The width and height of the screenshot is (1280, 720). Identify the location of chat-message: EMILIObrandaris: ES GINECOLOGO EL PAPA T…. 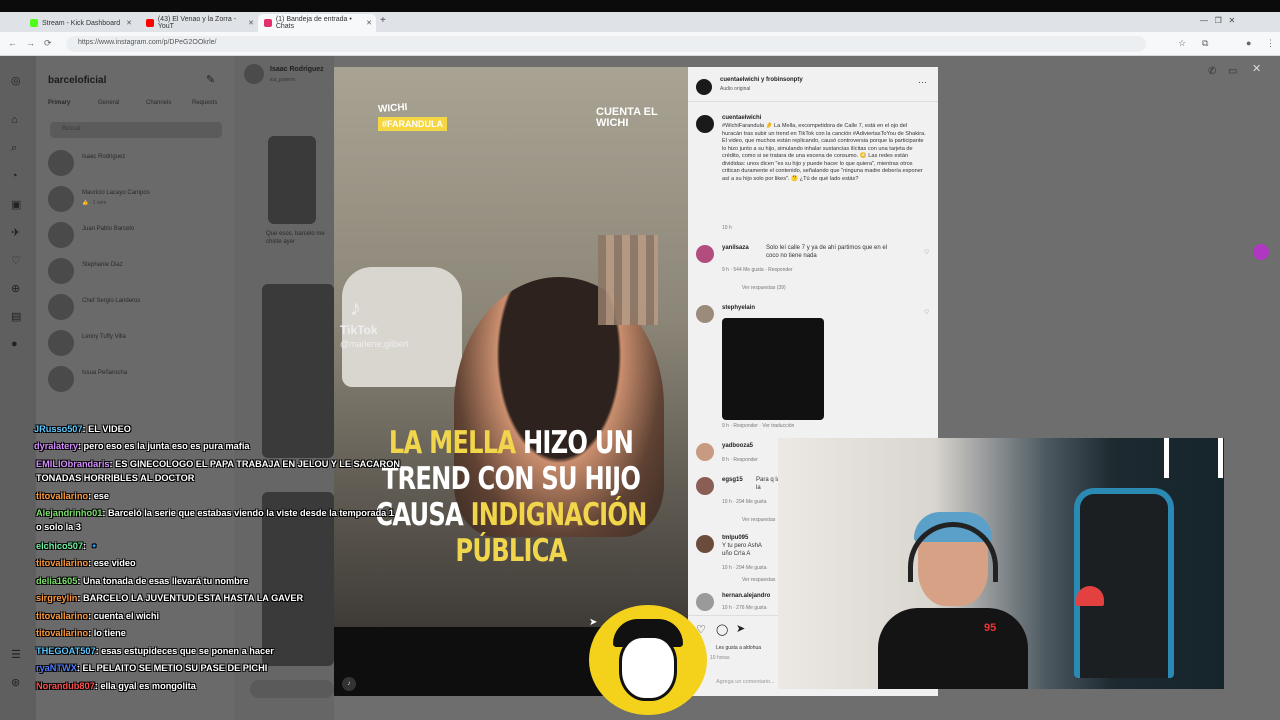
(219, 471).